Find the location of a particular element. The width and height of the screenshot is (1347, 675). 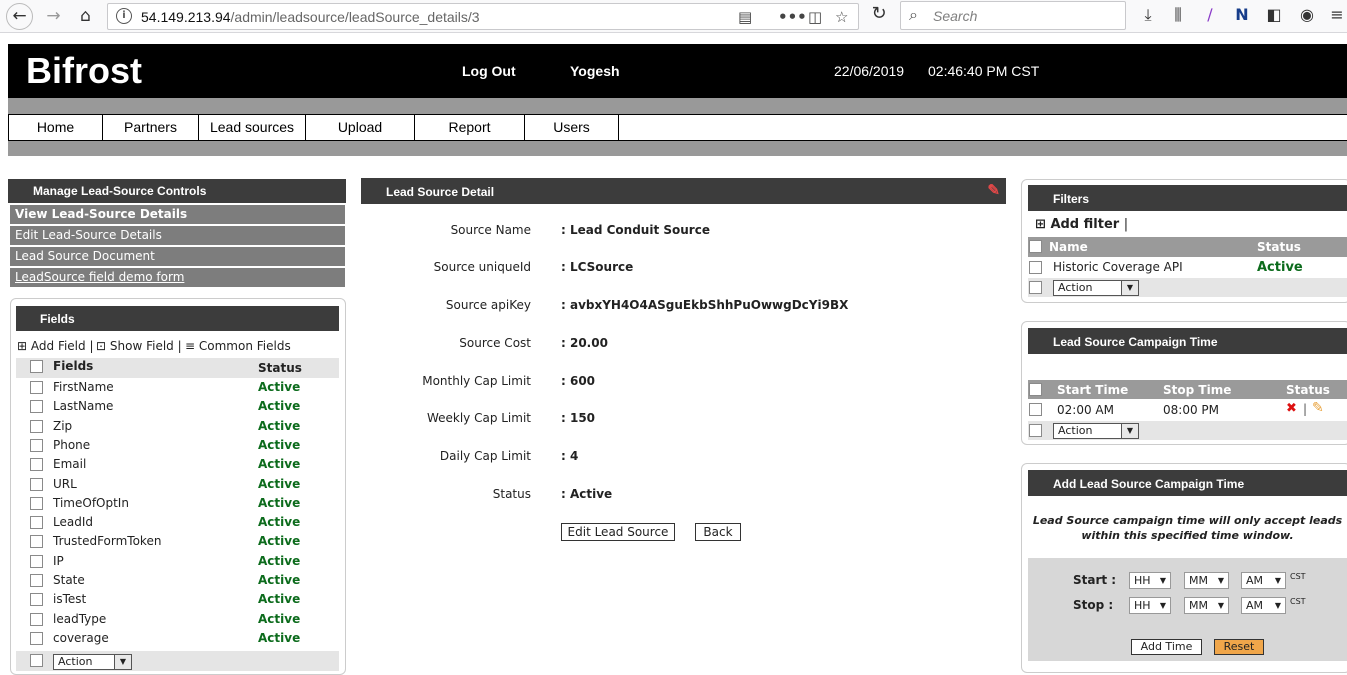

col-start-time: Start Time is located at coordinates (1093, 390).